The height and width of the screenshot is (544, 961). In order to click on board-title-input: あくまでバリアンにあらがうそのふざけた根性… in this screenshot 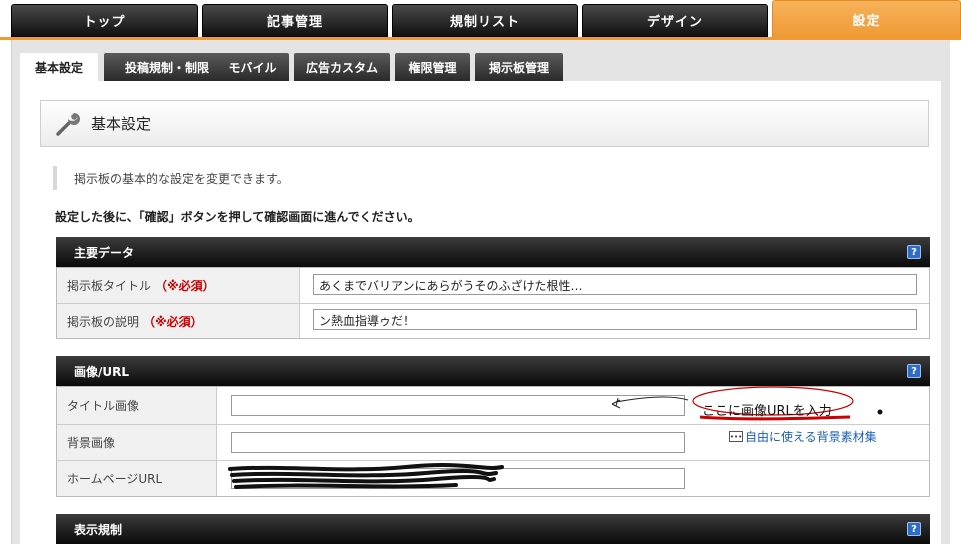, I will do `click(615, 284)`.